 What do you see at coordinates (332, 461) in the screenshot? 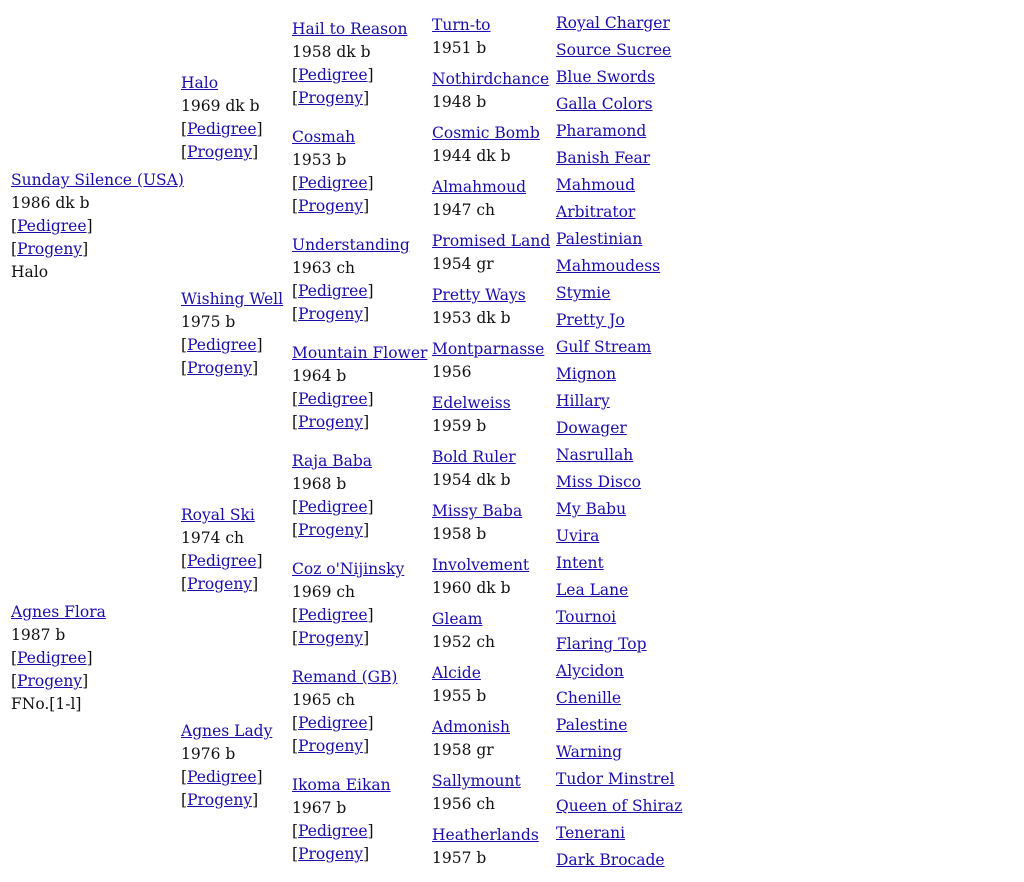
I see `horse-name-link: Raja Baba` at bounding box center [332, 461].